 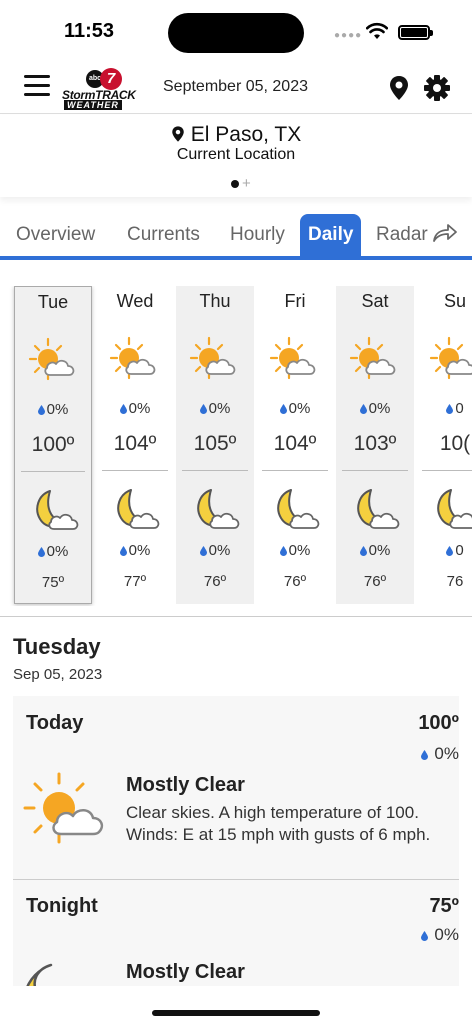 I want to click on day-precip: 0, so click(x=444, y=408).